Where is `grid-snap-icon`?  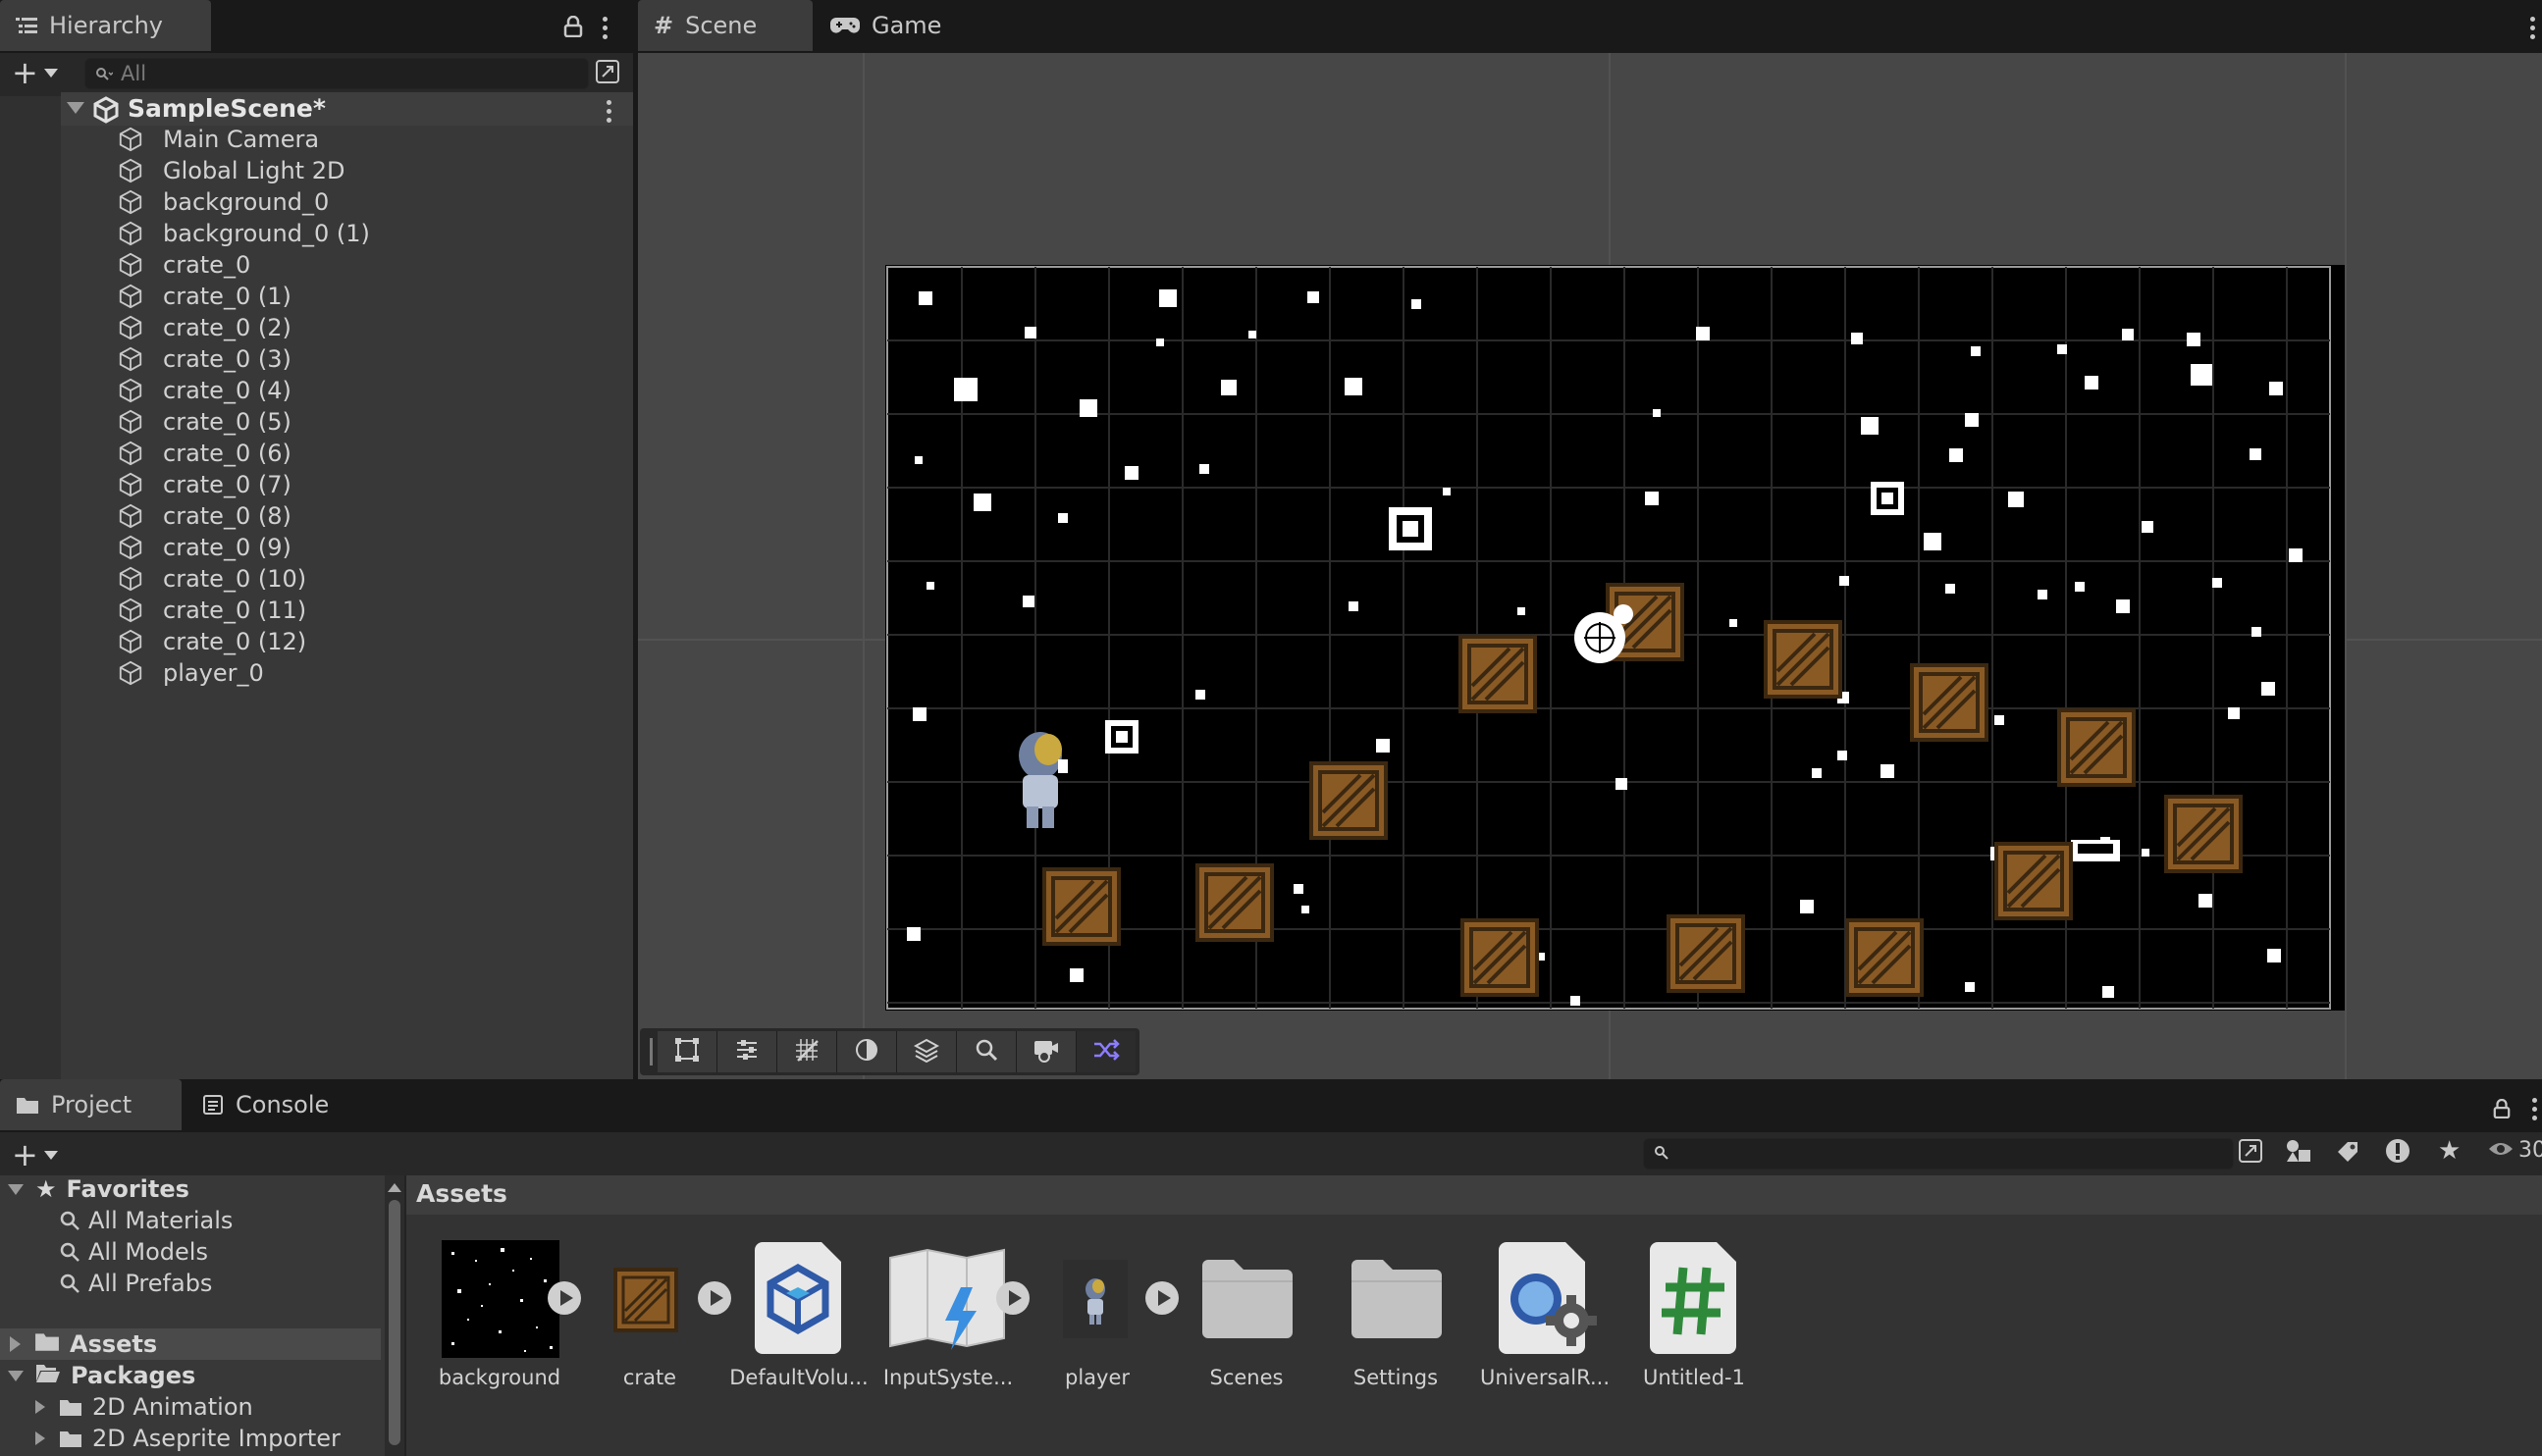
grid-snap-icon is located at coordinates (807, 1051).